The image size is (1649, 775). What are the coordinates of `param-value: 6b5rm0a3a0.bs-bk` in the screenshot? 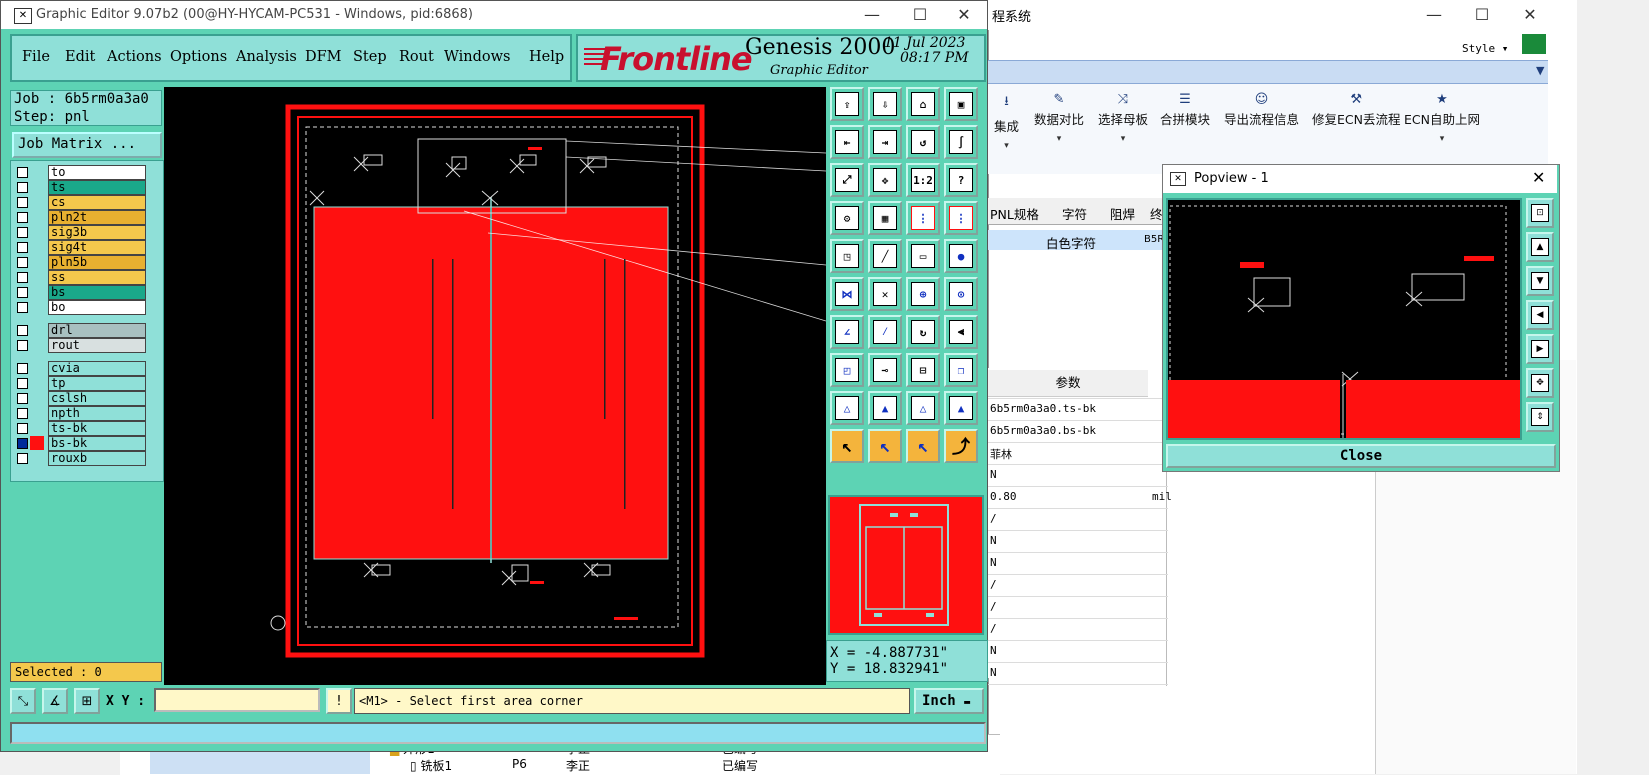 It's located at (1043, 430).